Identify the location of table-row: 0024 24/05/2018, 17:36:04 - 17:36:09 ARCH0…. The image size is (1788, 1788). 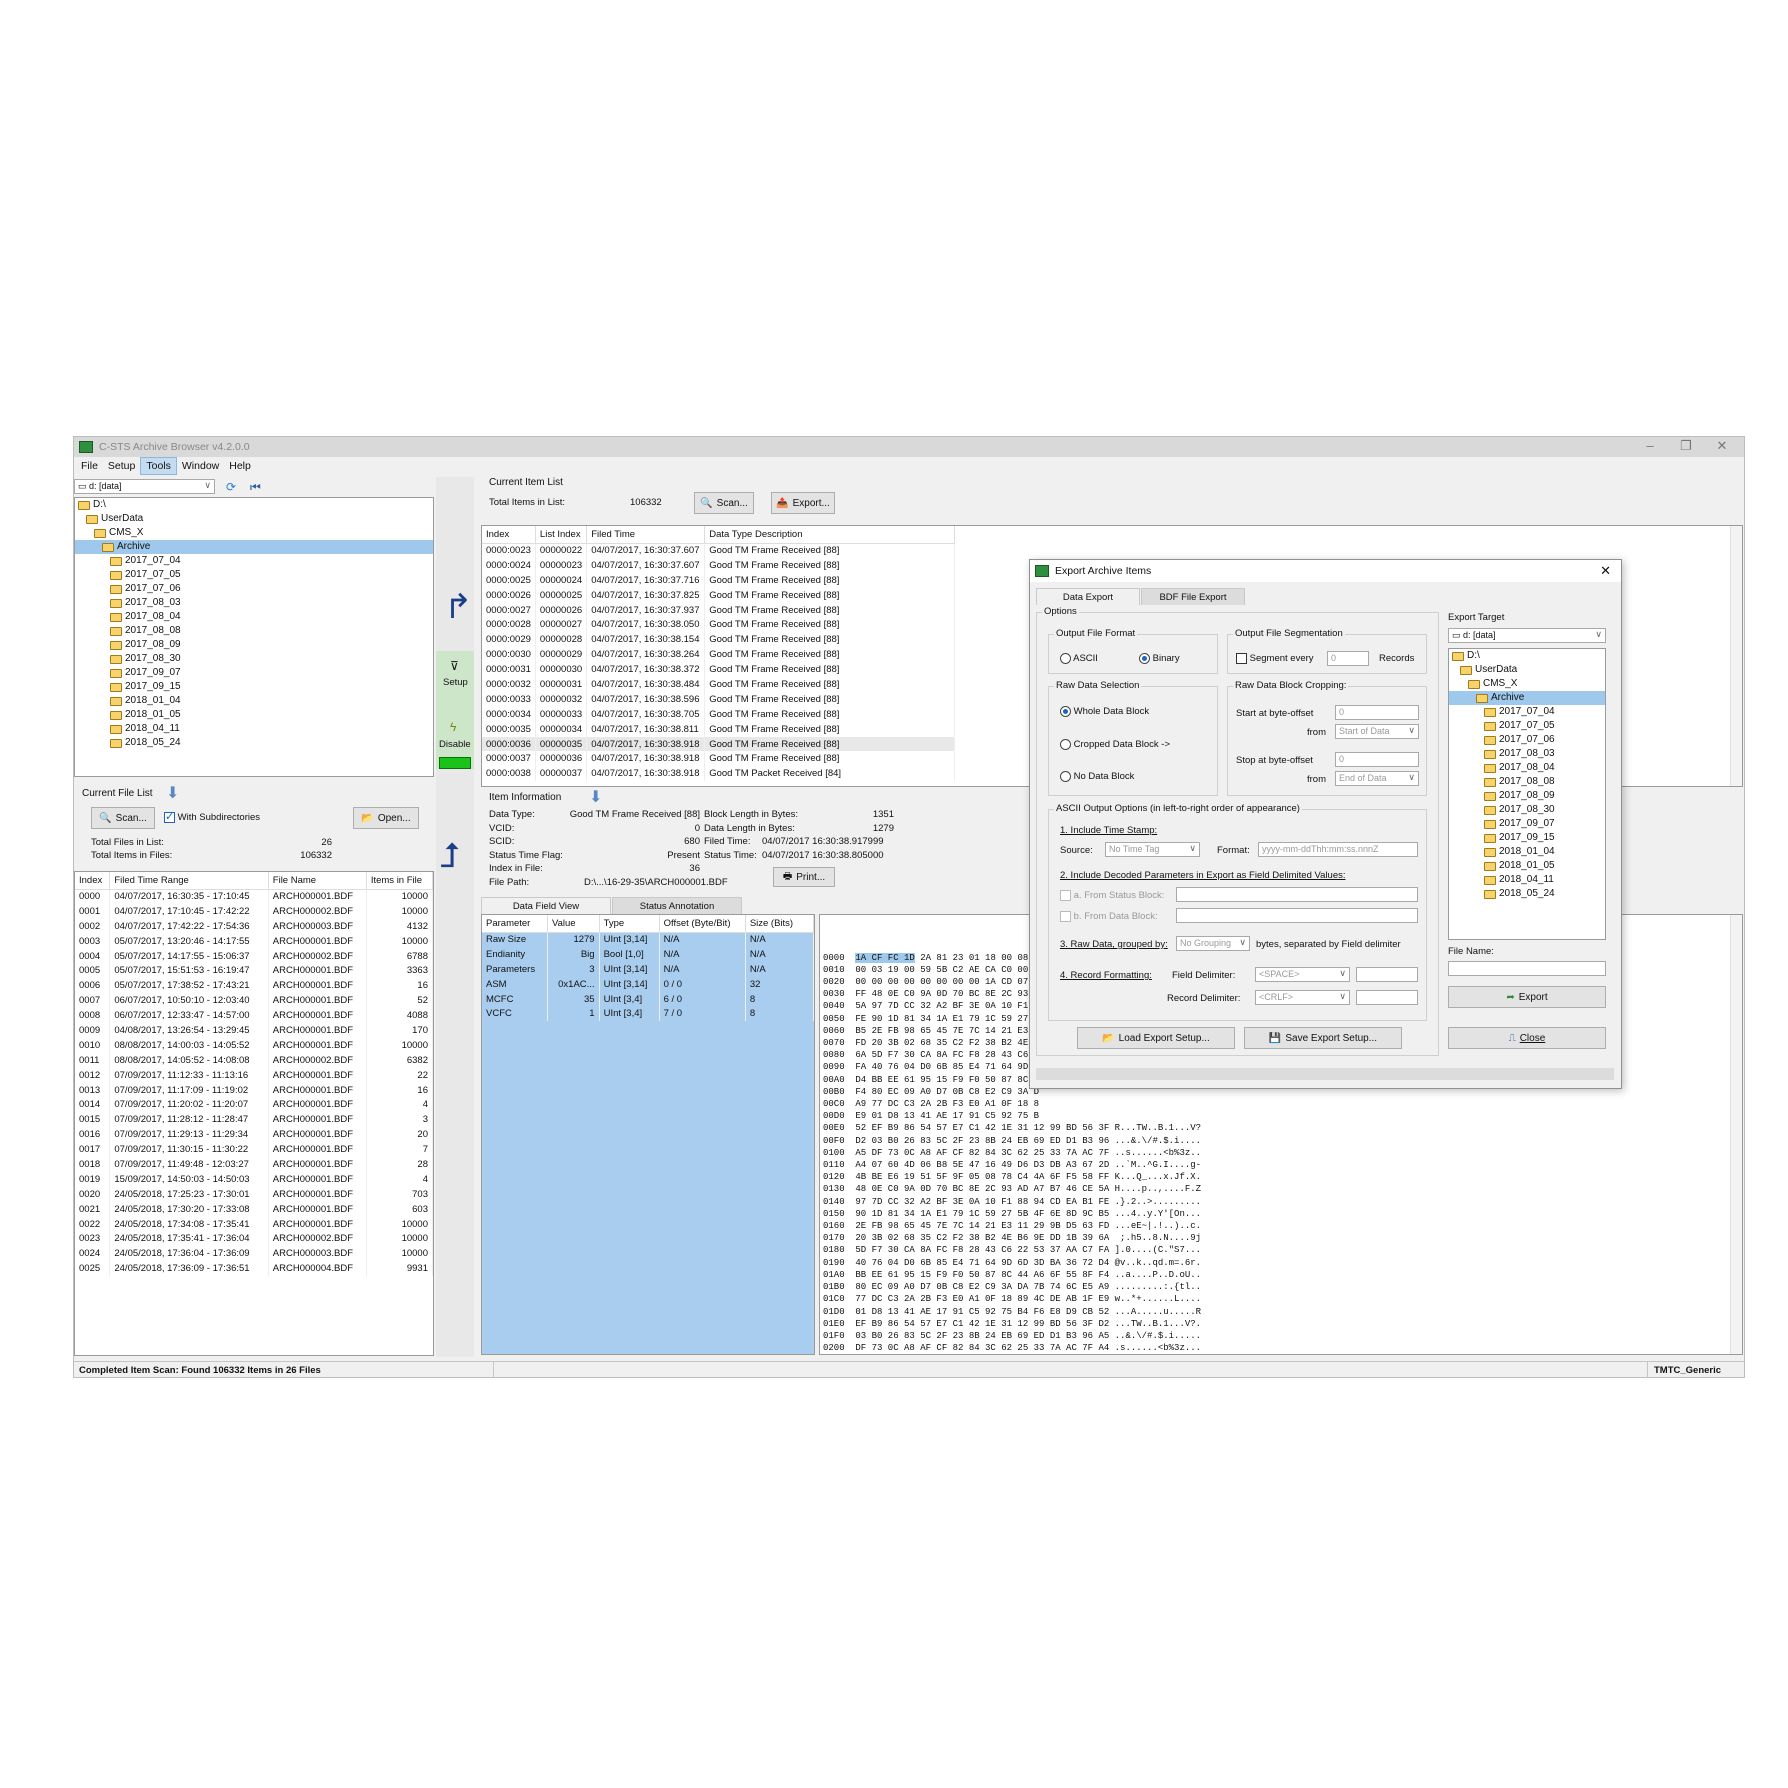
(254, 1254).